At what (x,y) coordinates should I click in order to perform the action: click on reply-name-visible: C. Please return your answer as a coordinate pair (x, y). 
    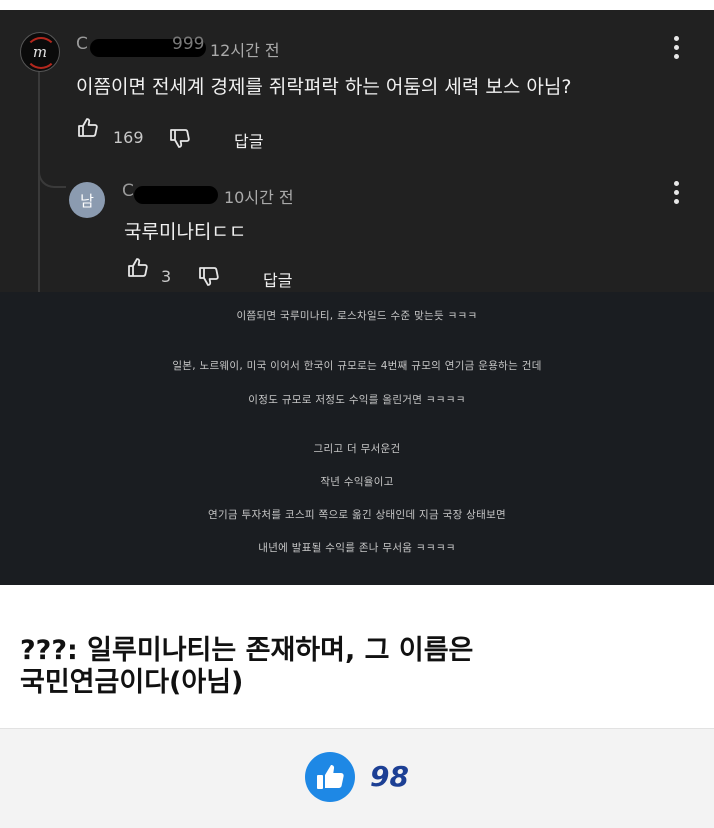
    Looking at the image, I should click on (128, 191).